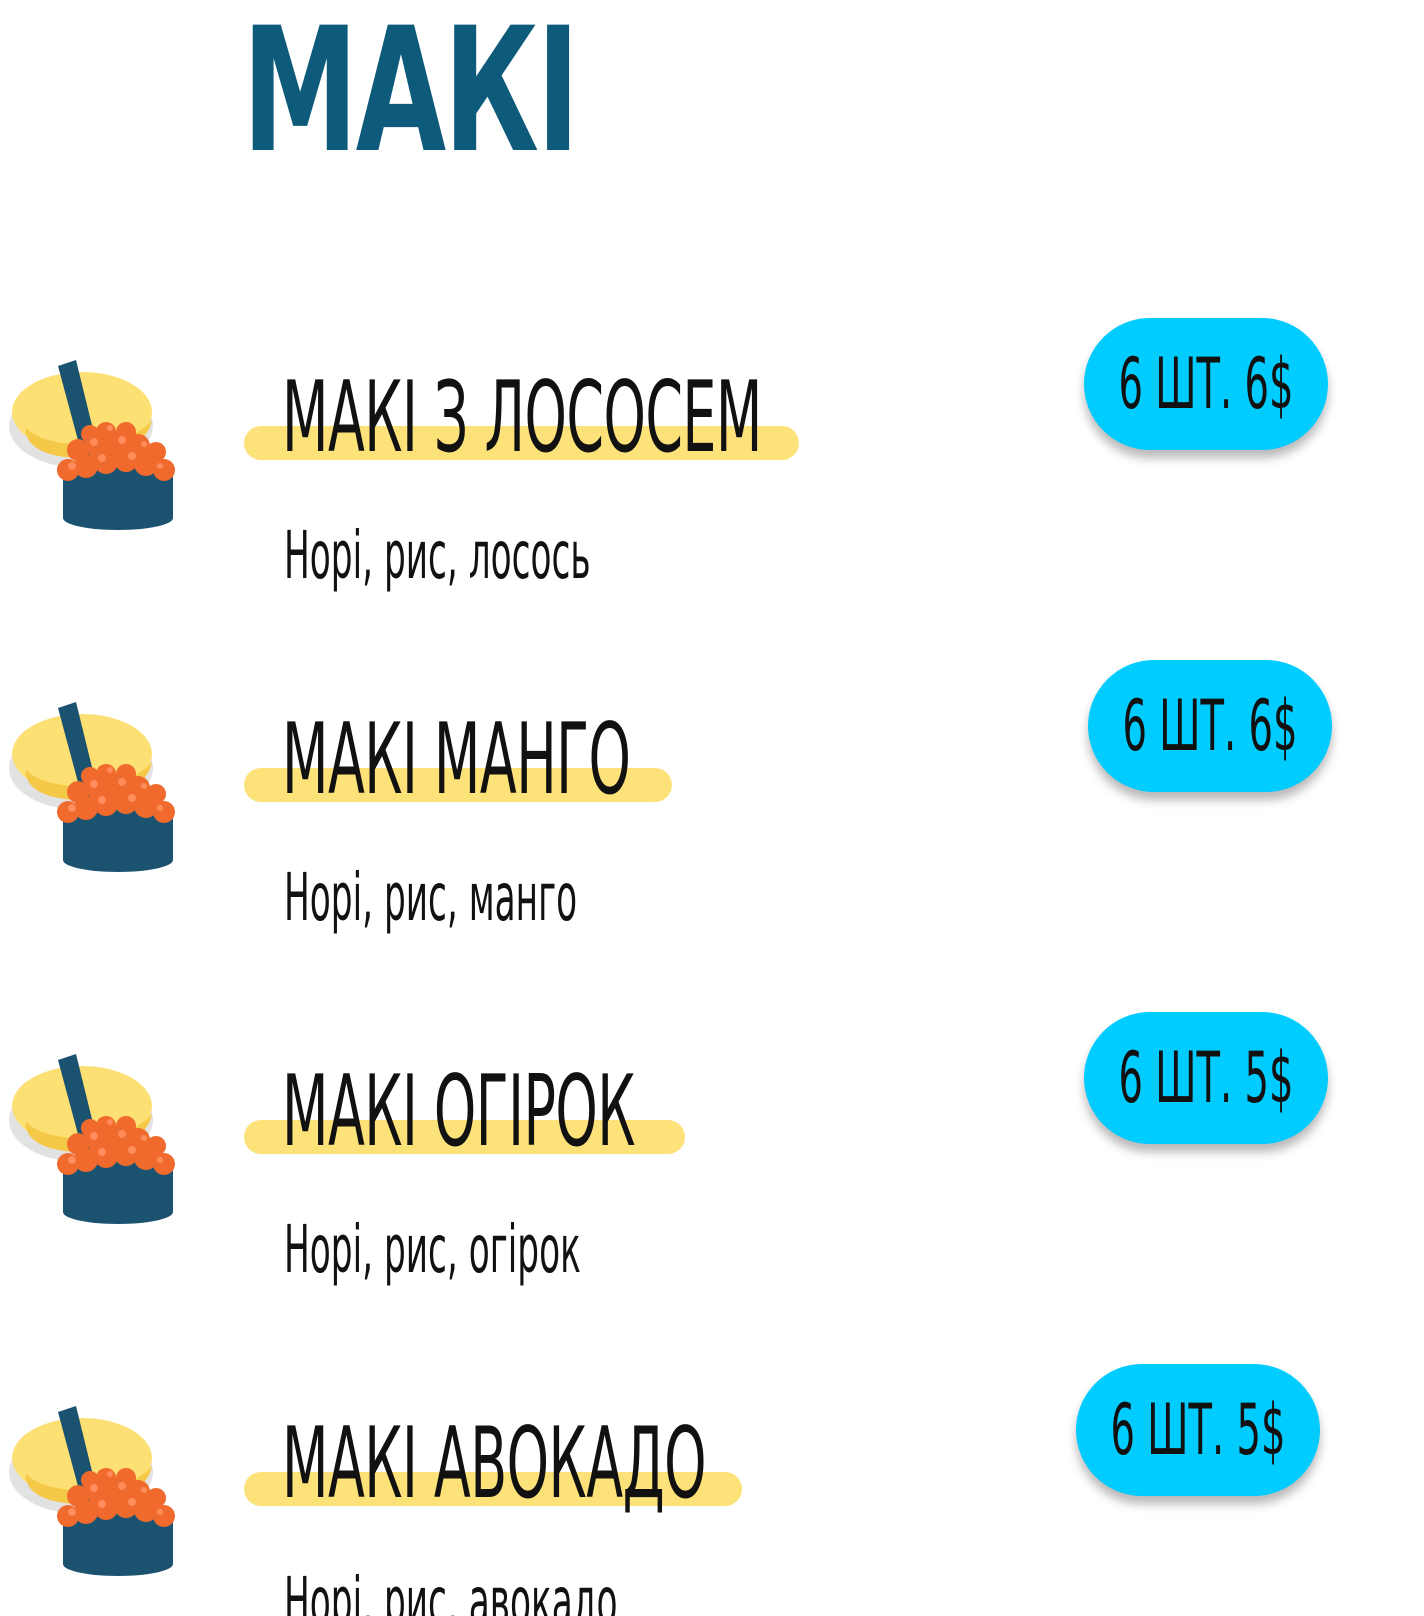 This screenshot has height=1616, width=1424. I want to click on item-name: МАКІ МАНГО, so click(456, 760).